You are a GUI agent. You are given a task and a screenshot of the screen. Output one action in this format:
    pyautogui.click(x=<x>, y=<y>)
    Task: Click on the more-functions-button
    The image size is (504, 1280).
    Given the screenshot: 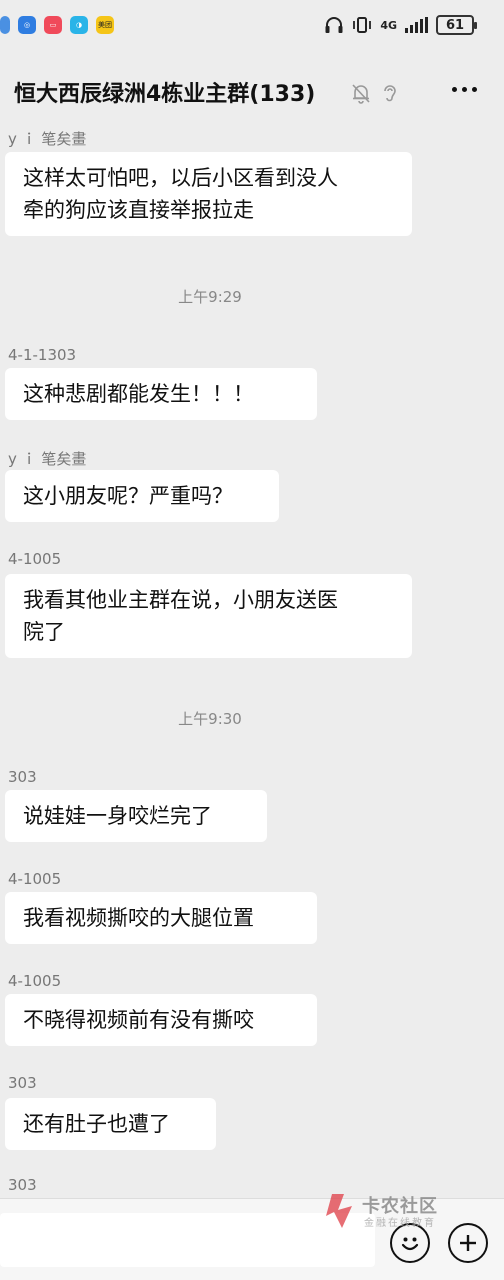 What is the action you would take?
    pyautogui.click(x=468, y=1243)
    